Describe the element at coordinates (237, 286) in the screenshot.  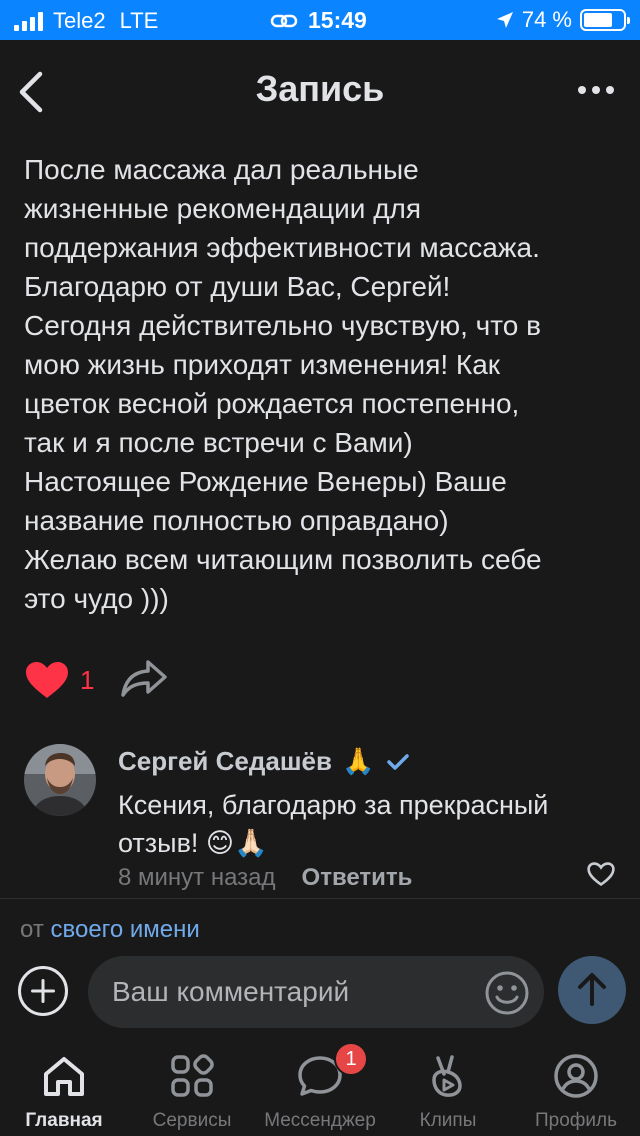
I see `post-text-line: Благодарю от души Вас, Сергей!` at that location.